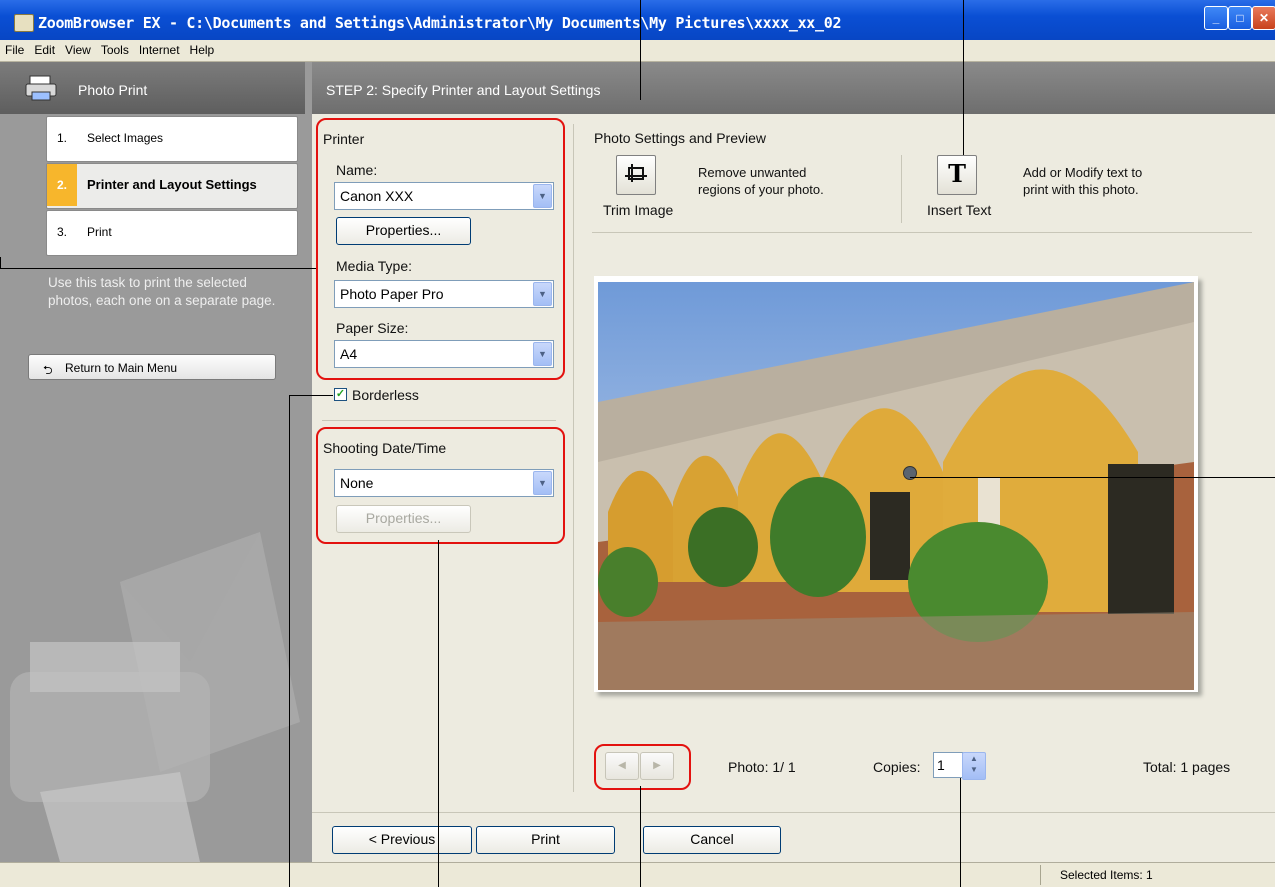 This screenshot has height=887, width=1275. Describe the element at coordinates (159, 48) in the screenshot. I see `menu-internet: Internet` at that location.